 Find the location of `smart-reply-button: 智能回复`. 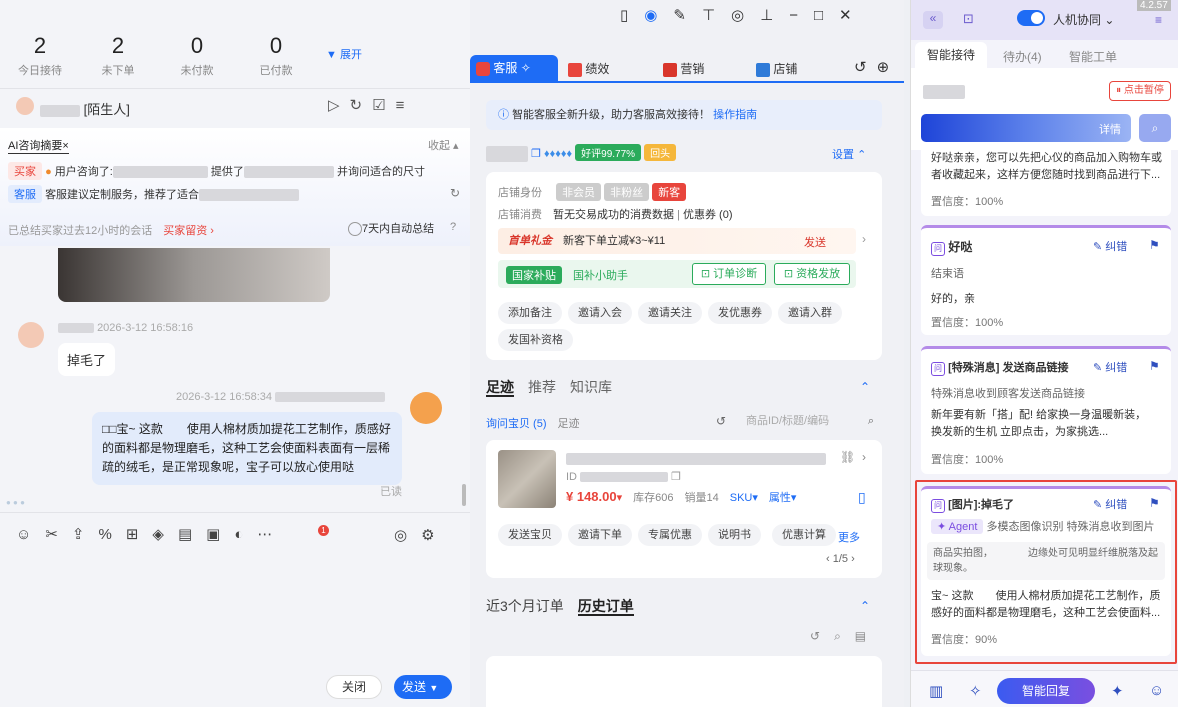

smart-reply-button: 智能回复 is located at coordinates (1046, 691).